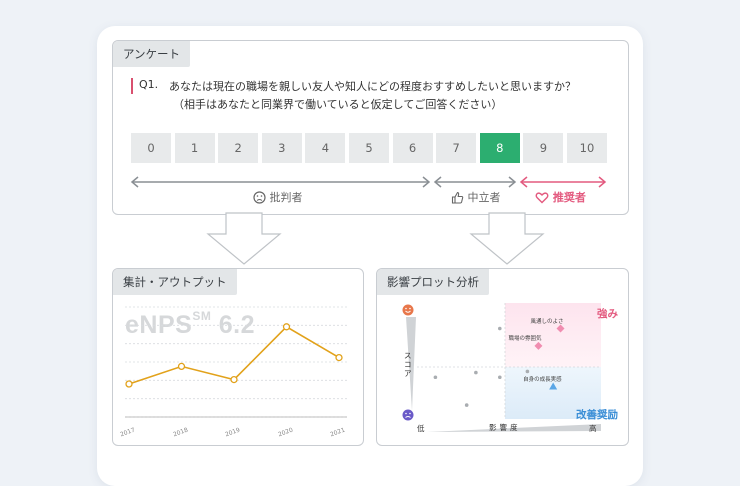 The width and height of the screenshot is (740, 486). What do you see at coordinates (569, 197) in the screenshot?
I see `promoter-label: 推奨者` at bounding box center [569, 197].